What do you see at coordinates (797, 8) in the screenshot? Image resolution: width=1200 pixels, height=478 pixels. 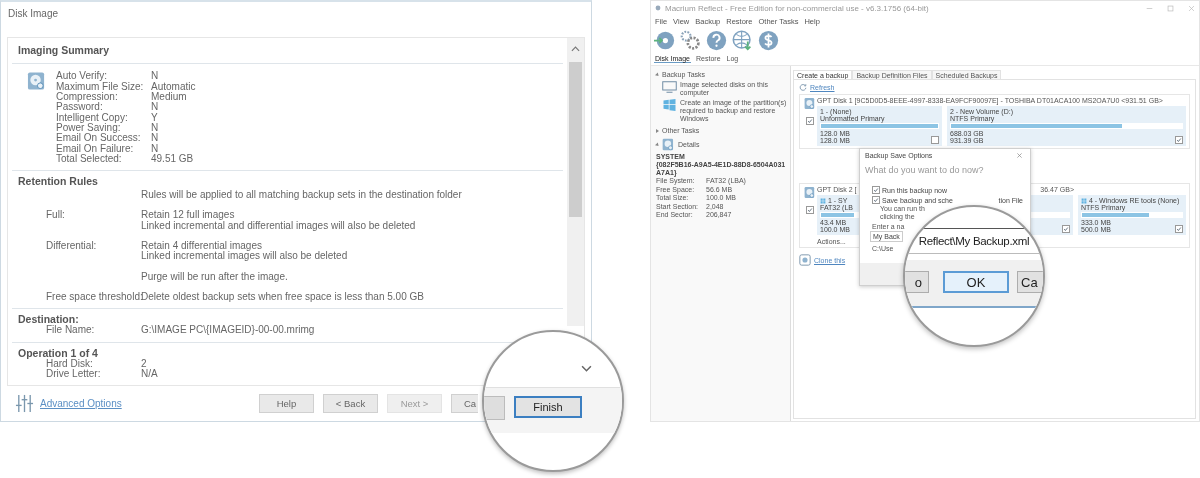 I see `window-title: Macrium Reflect - Free Edition for non-commercial use - v6.3.1756 (64-bit)` at bounding box center [797, 8].